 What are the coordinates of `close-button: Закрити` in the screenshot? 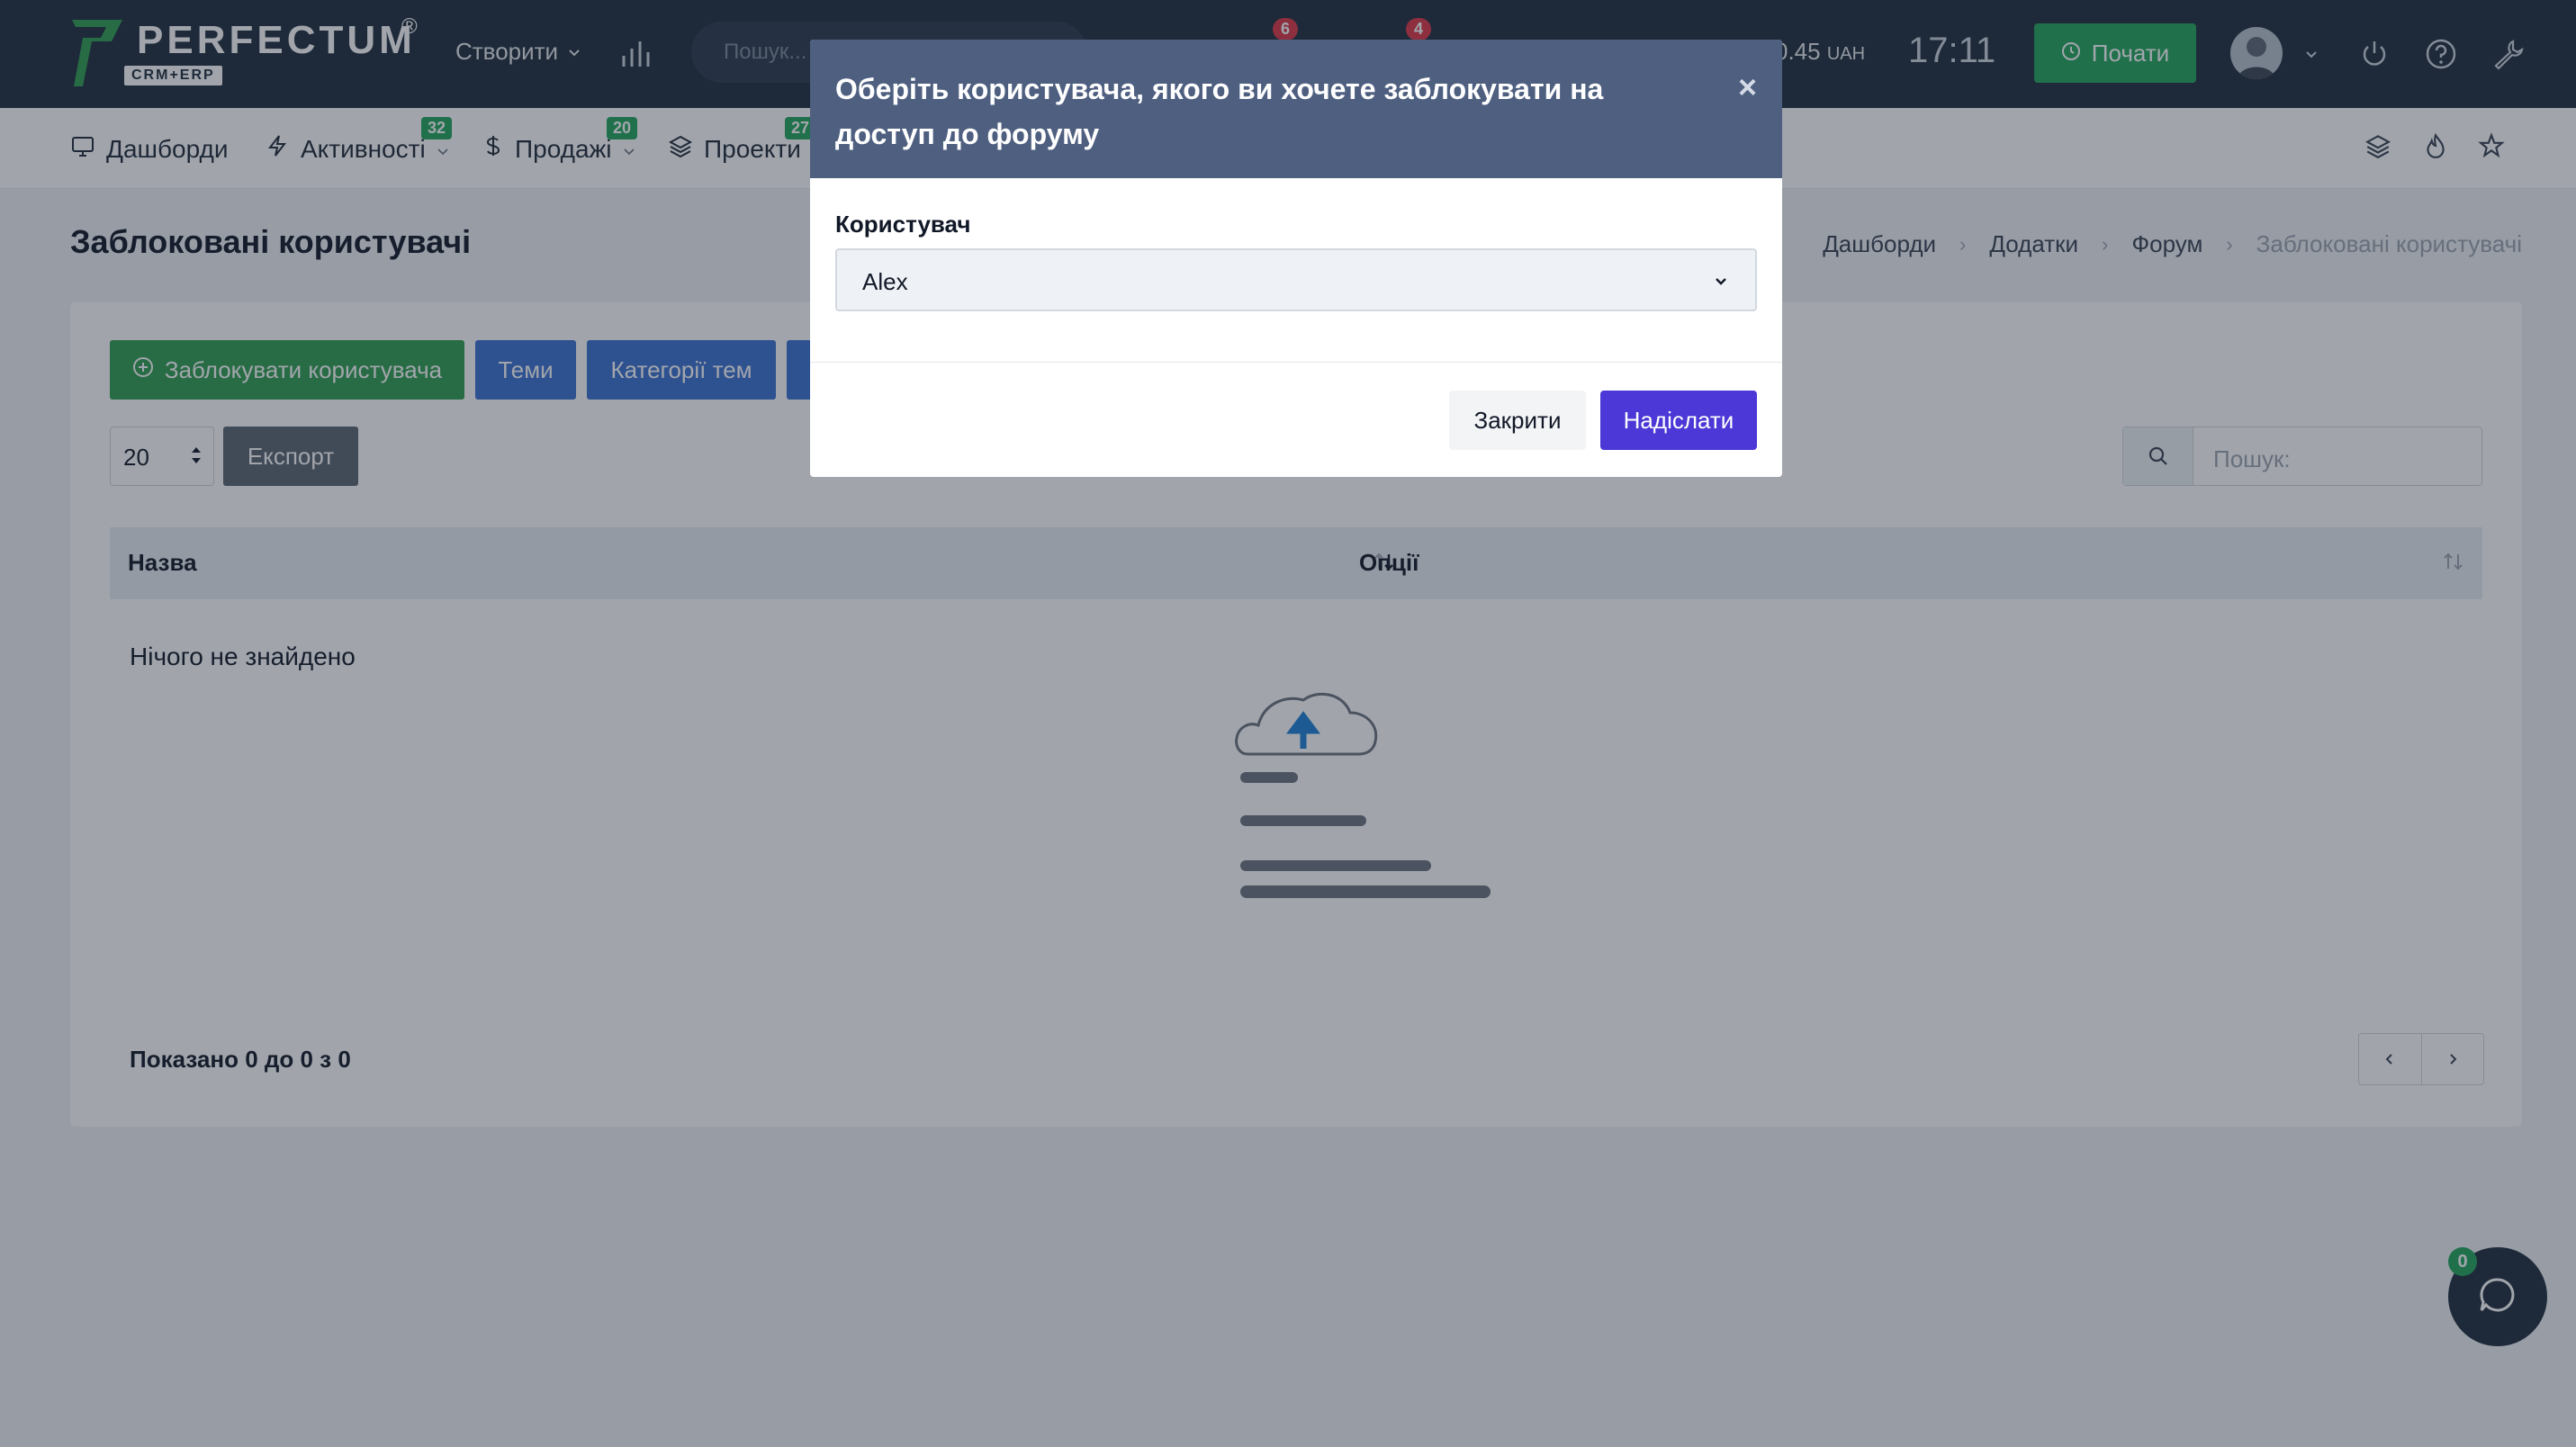 It's located at (1517, 421).